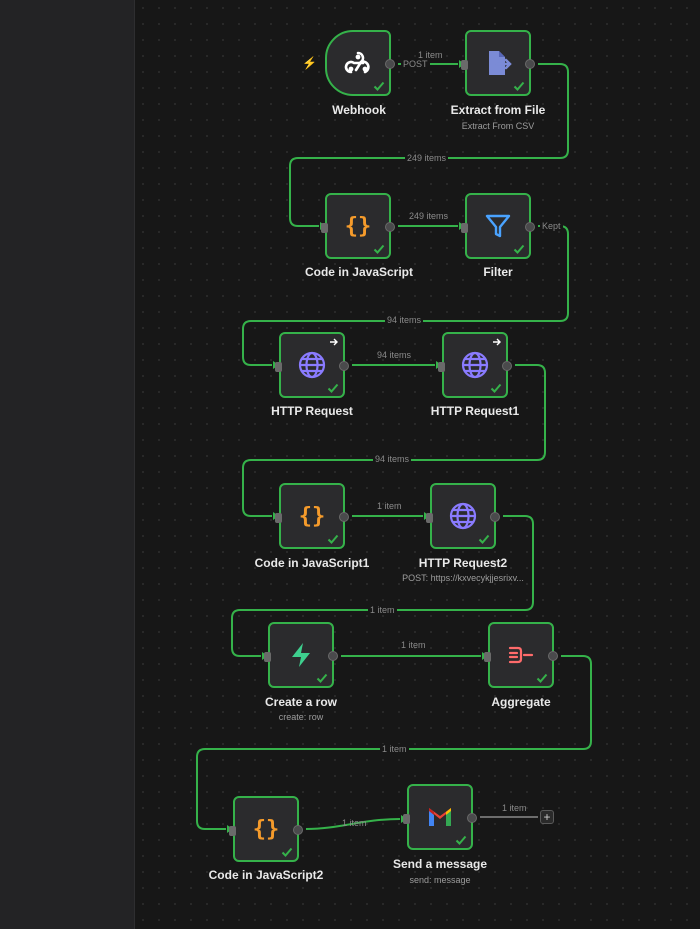 The width and height of the screenshot is (700, 929). Describe the element at coordinates (312, 411) in the screenshot. I see `node-label-http: HTTP Request` at that location.